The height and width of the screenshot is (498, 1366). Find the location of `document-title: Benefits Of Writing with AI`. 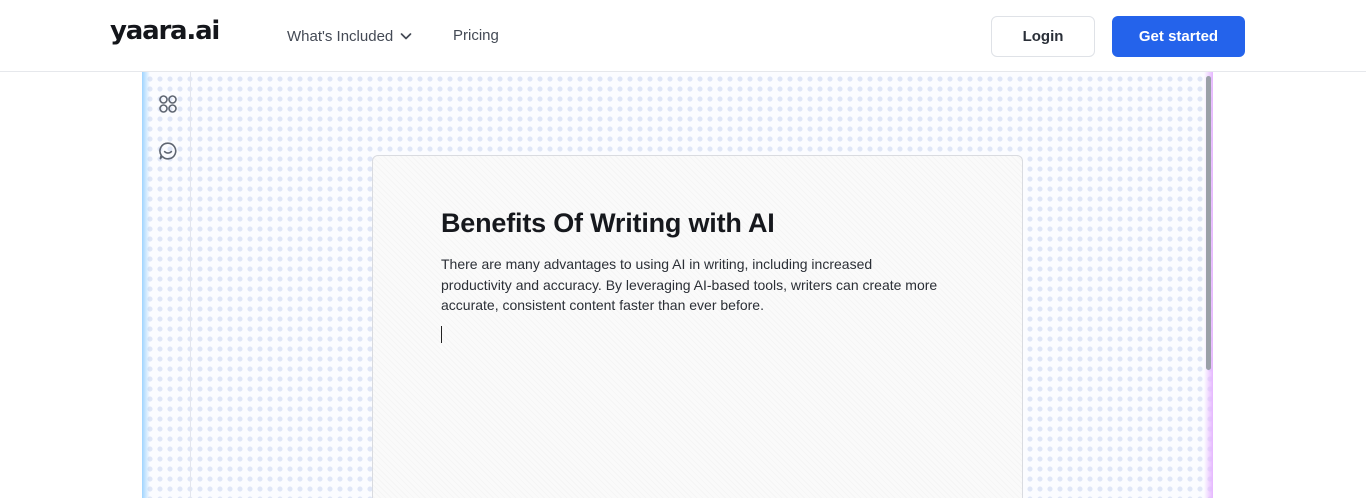

document-title: Benefits Of Writing with AI is located at coordinates (721, 223).